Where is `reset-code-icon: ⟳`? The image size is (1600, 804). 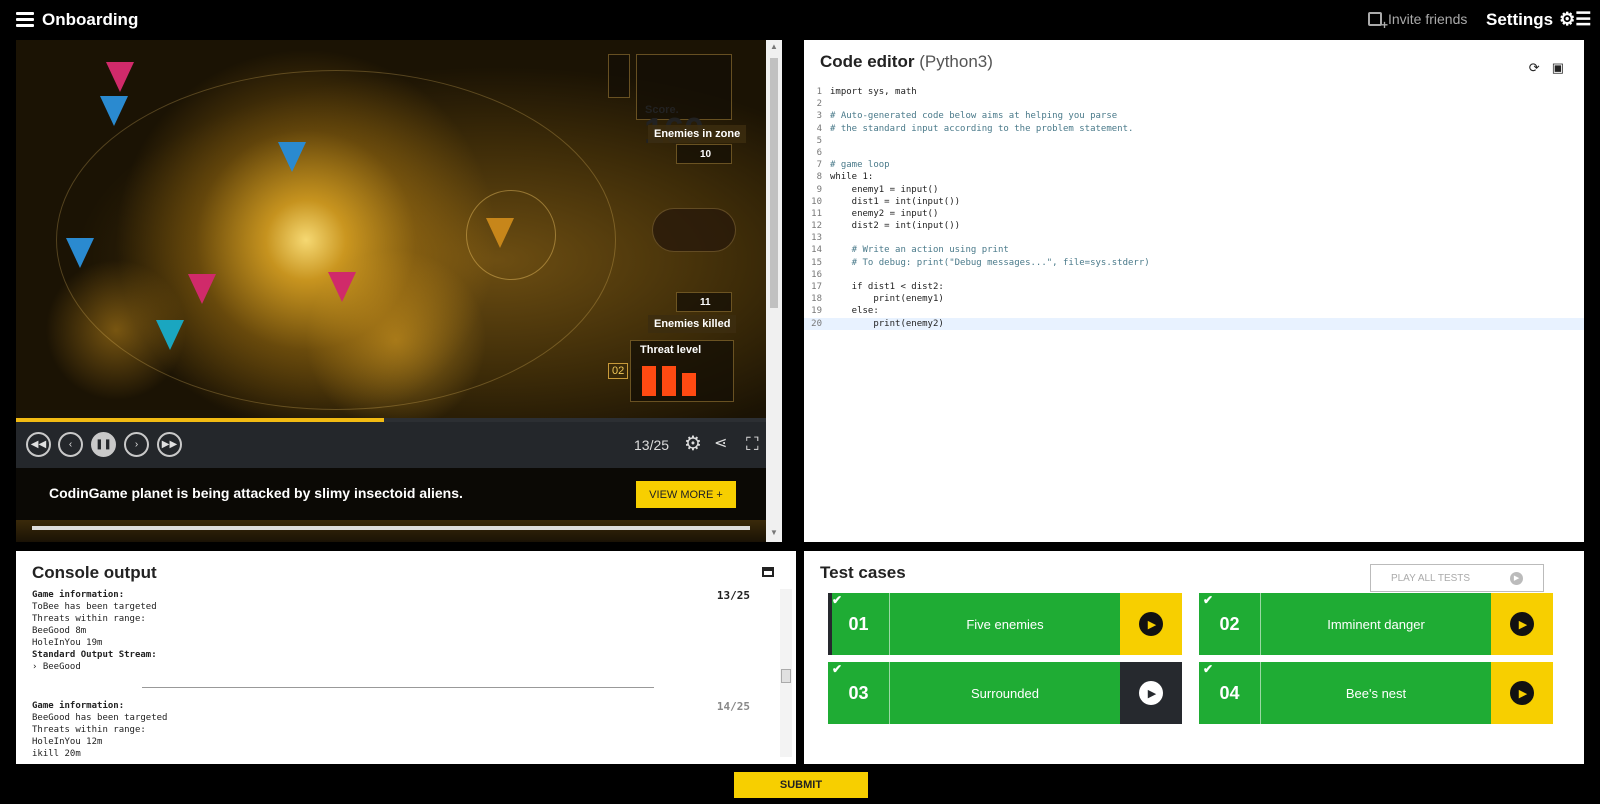 reset-code-icon: ⟳ is located at coordinates (1534, 68).